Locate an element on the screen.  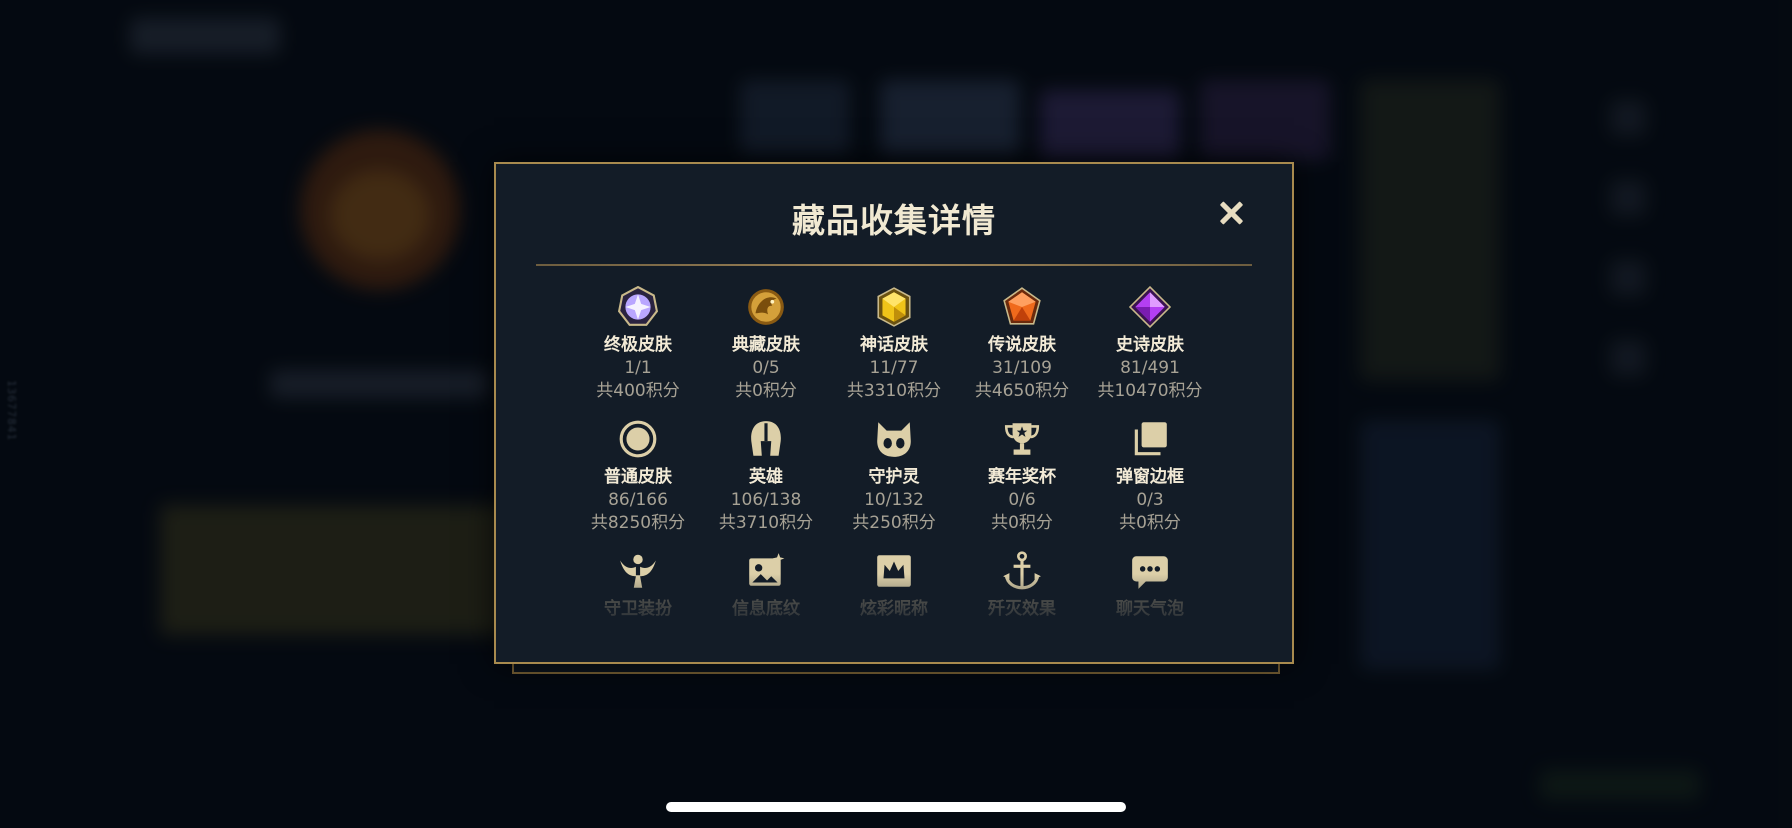
ward-icon is located at coordinates (638, 571).